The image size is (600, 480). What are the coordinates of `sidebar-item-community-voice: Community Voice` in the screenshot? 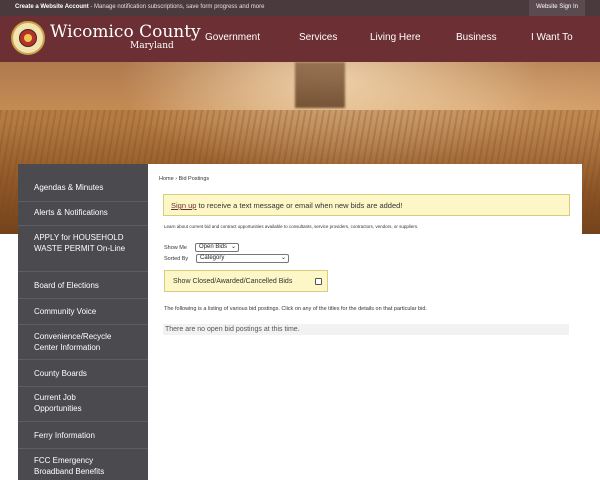 It's located at (89, 311).